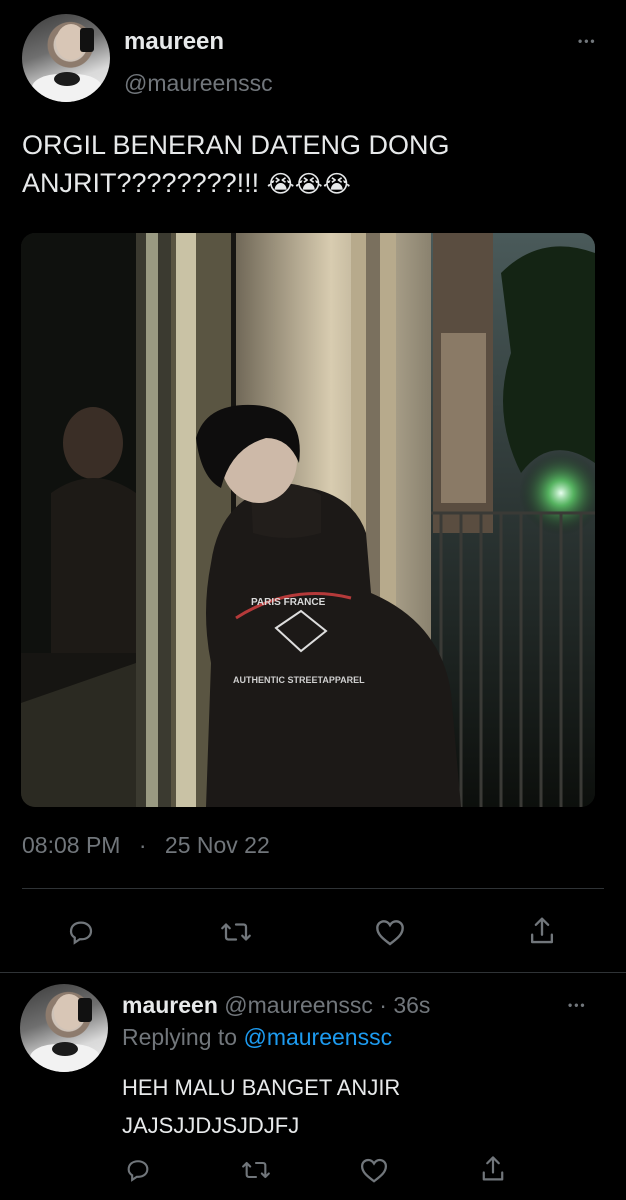 The width and height of the screenshot is (626, 1200). Describe the element at coordinates (211, 1125) in the screenshot. I see `reply-text-line-2: JAJSJJDJSJDJFJ` at that location.